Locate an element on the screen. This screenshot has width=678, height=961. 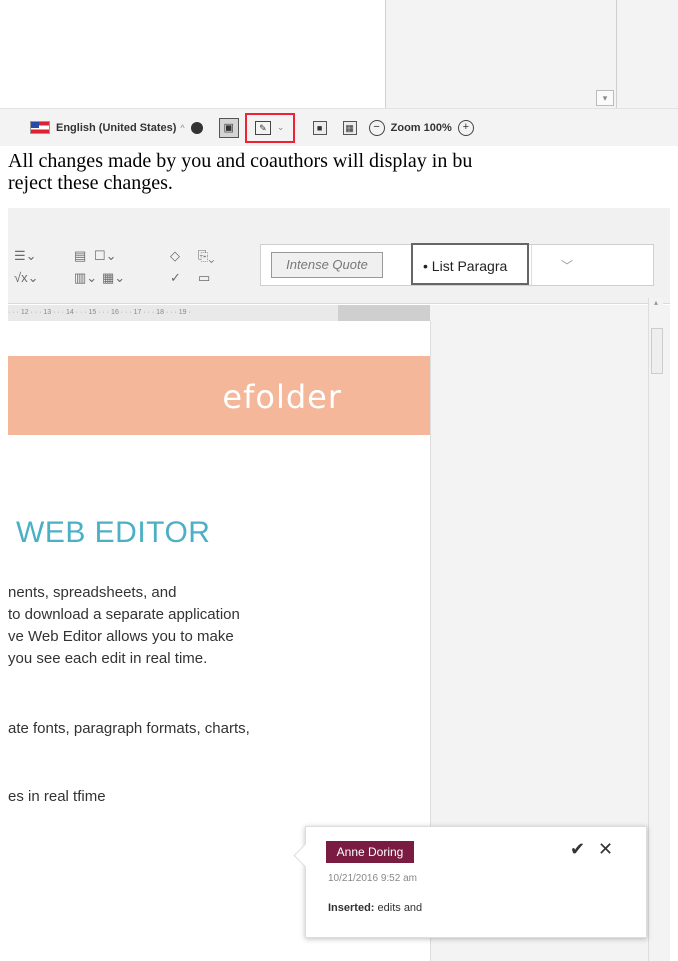
track-changes-icon: ✎ is located at coordinates (262, 127).